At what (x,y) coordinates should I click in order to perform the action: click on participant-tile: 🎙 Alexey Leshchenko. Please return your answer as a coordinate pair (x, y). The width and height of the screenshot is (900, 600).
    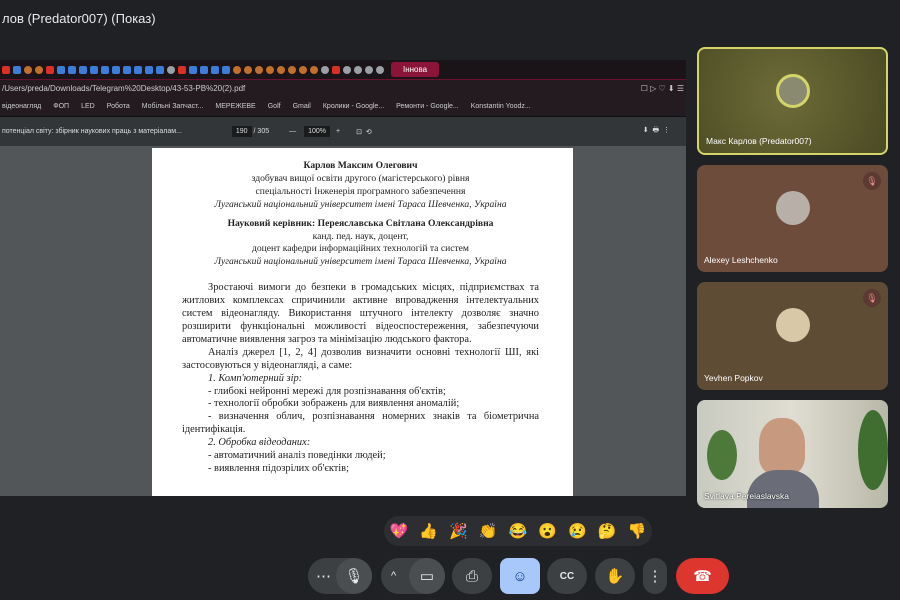
    Looking at the image, I should click on (792, 218).